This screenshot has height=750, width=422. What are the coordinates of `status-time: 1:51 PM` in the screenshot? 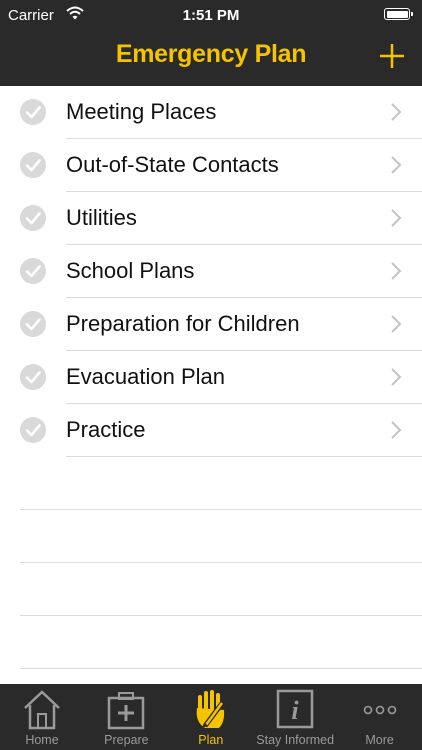 It's located at (211, 15).